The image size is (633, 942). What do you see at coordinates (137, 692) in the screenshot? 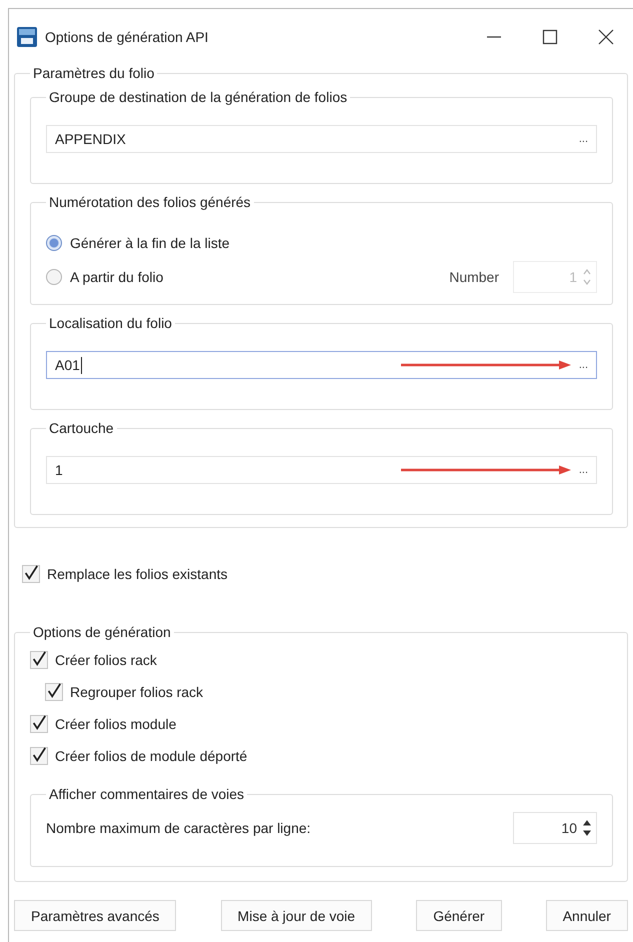
I see `checkbox-label: Regrouper folios rack` at bounding box center [137, 692].